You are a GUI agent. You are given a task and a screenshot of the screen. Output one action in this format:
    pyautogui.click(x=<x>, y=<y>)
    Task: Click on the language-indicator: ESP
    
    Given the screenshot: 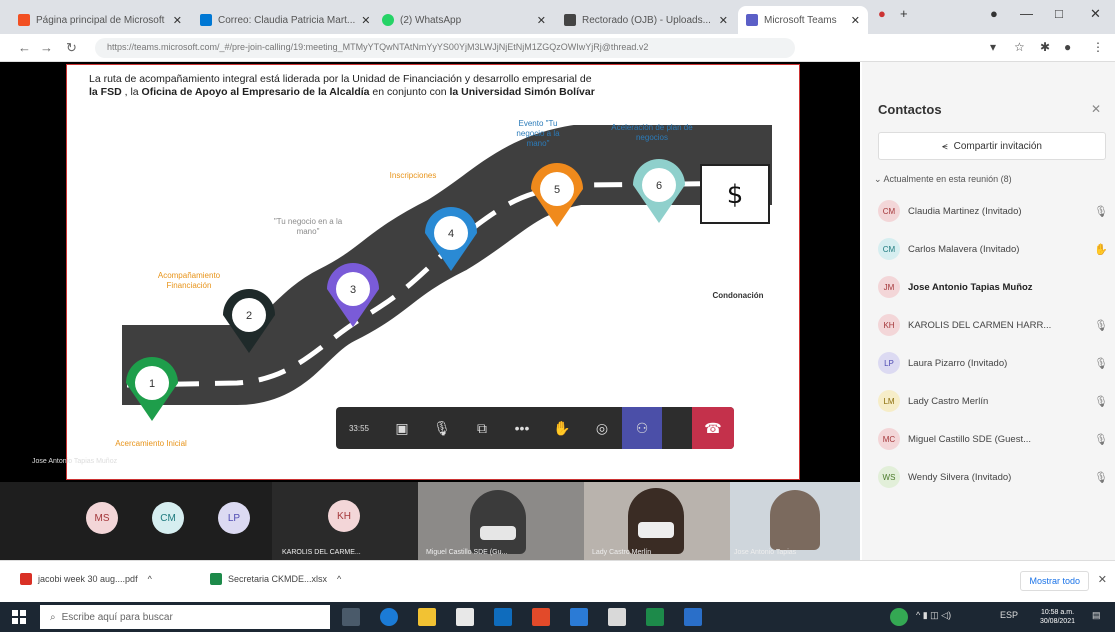 What is the action you would take?
    pyautogui.click(x=1009, y=615)
    